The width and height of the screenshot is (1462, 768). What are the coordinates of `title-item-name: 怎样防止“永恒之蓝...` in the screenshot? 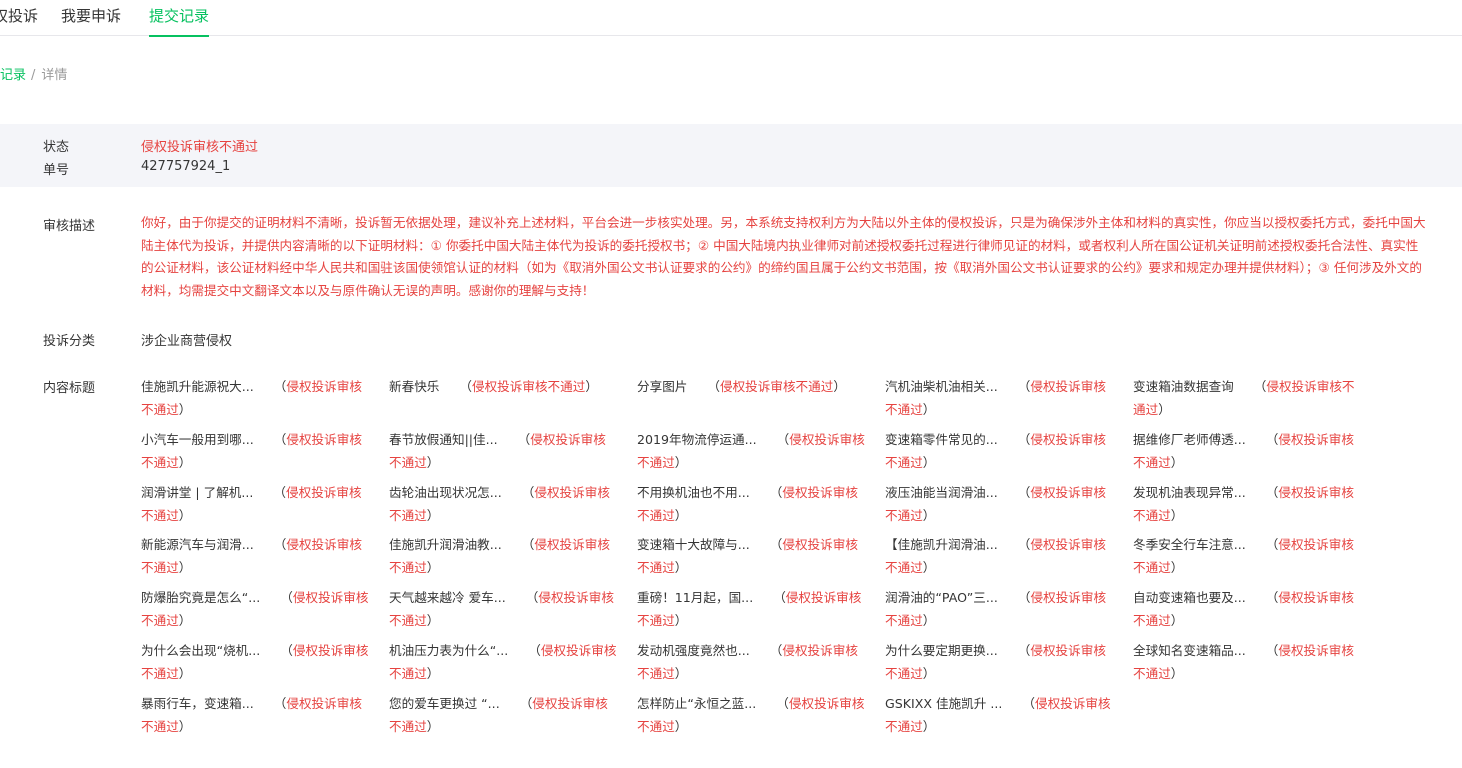 It's located at (696, 703).